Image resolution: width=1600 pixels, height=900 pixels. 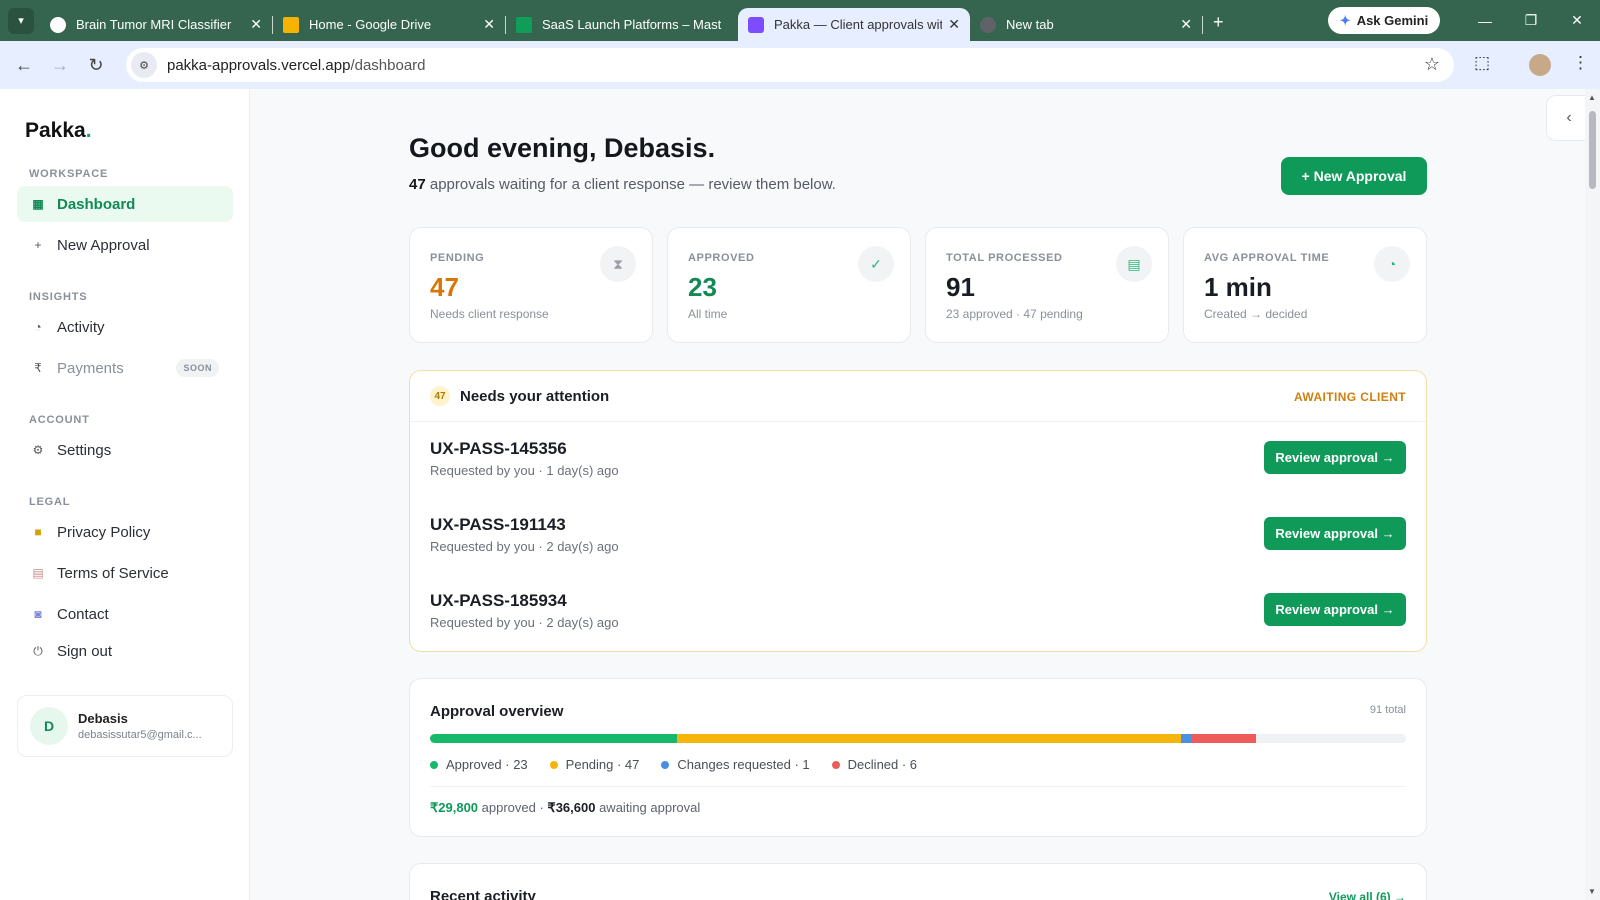 What do you see at coordinates (562, 148) in the screenshot?
I see `page-title: Good evening, Debasis.` at bounding box center [562, 148].